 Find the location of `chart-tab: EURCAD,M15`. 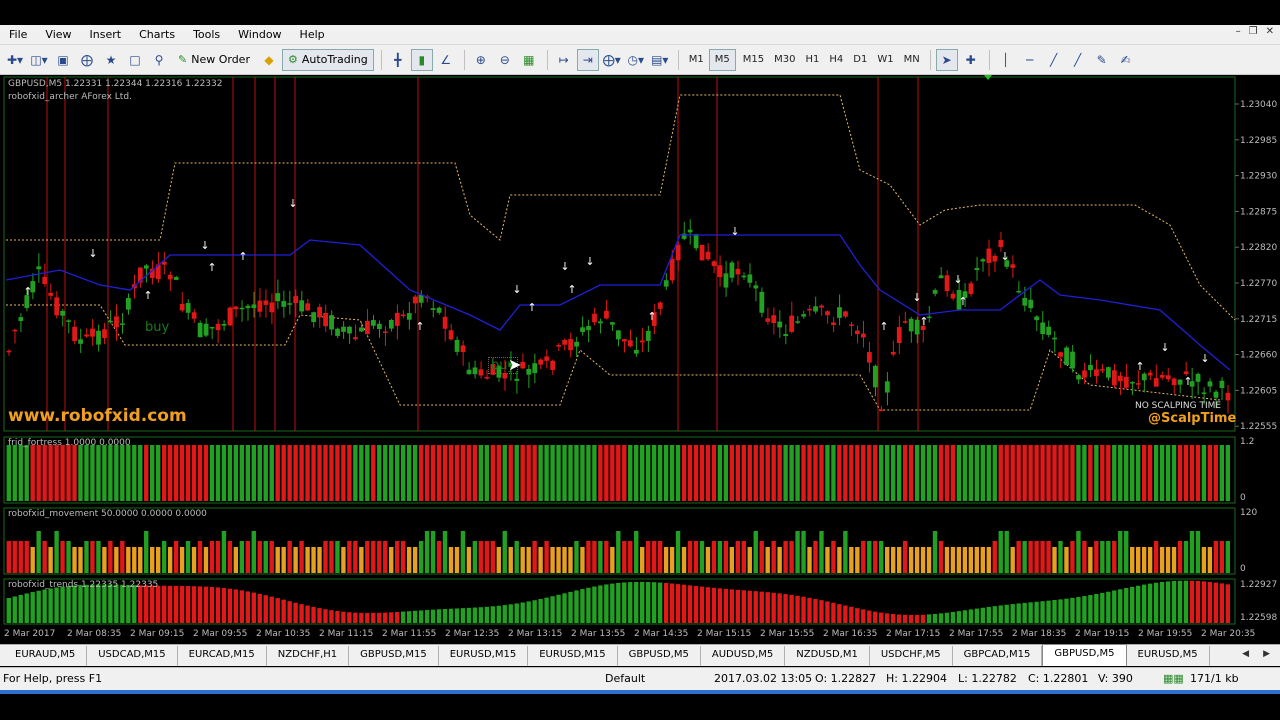

chart-tab: EURCAD,M15 is located at coordinates (222, 656).